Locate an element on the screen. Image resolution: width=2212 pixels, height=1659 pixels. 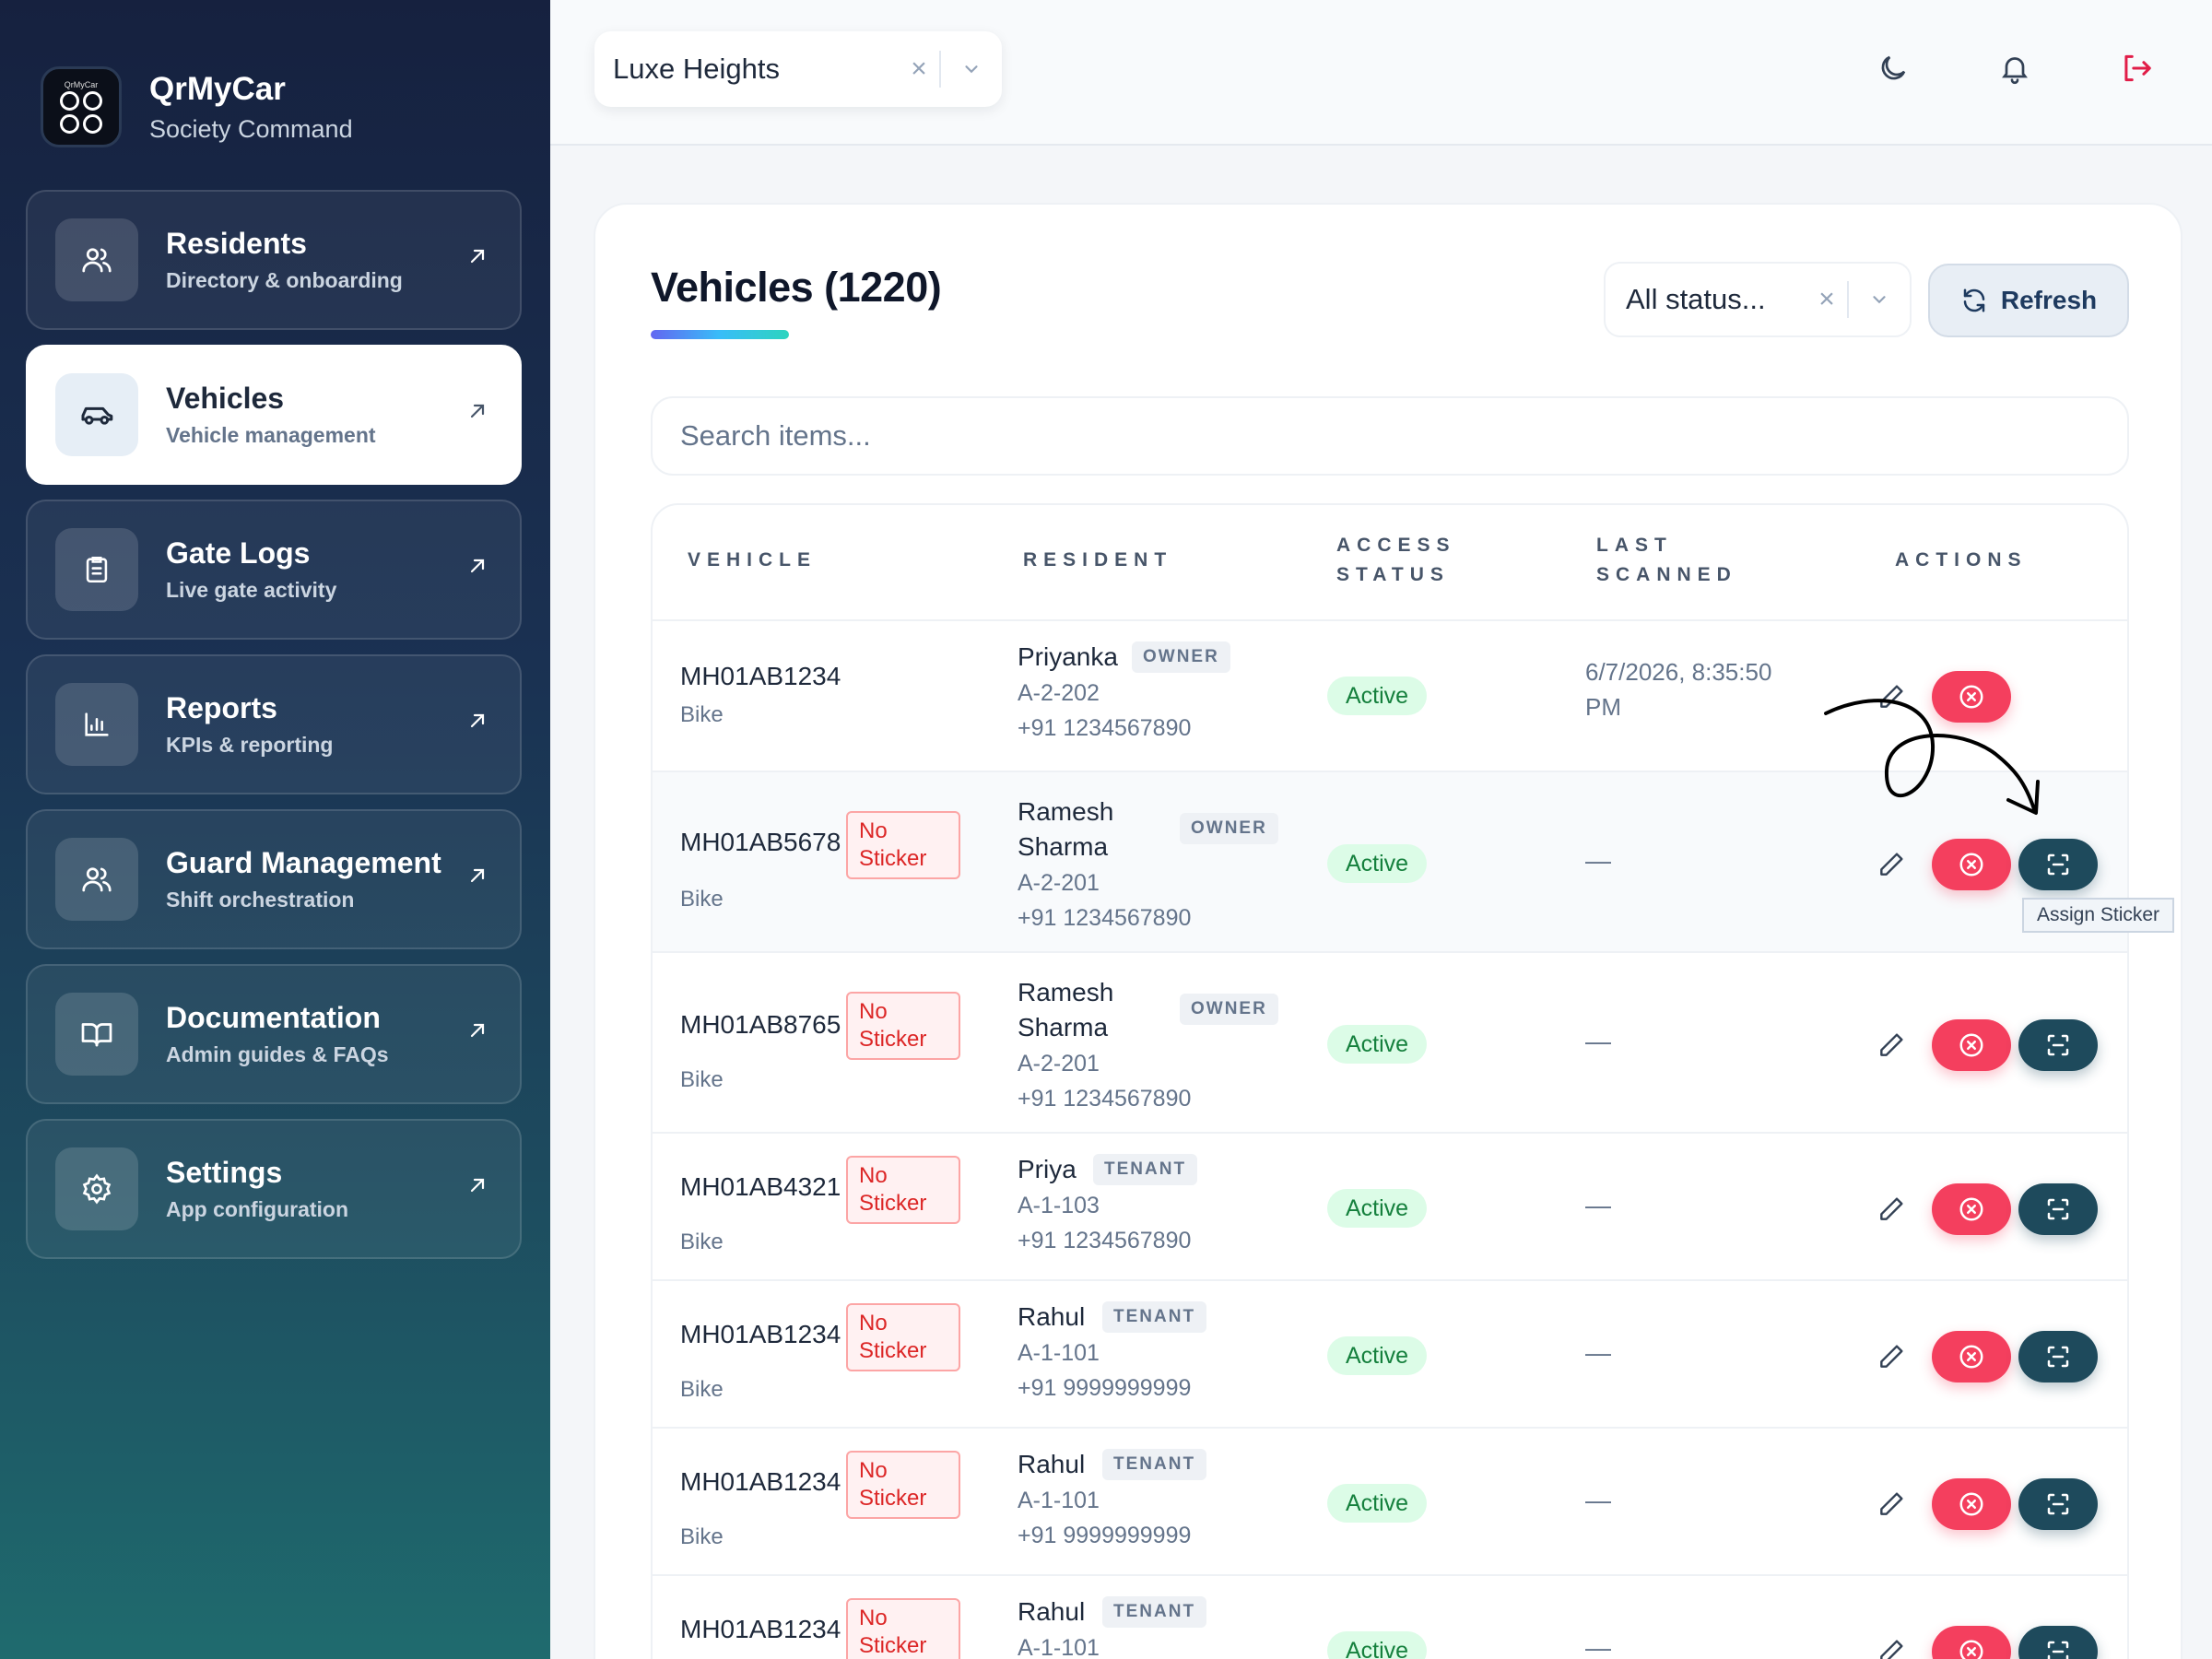
search-box is located at coordinates (1390, 436).